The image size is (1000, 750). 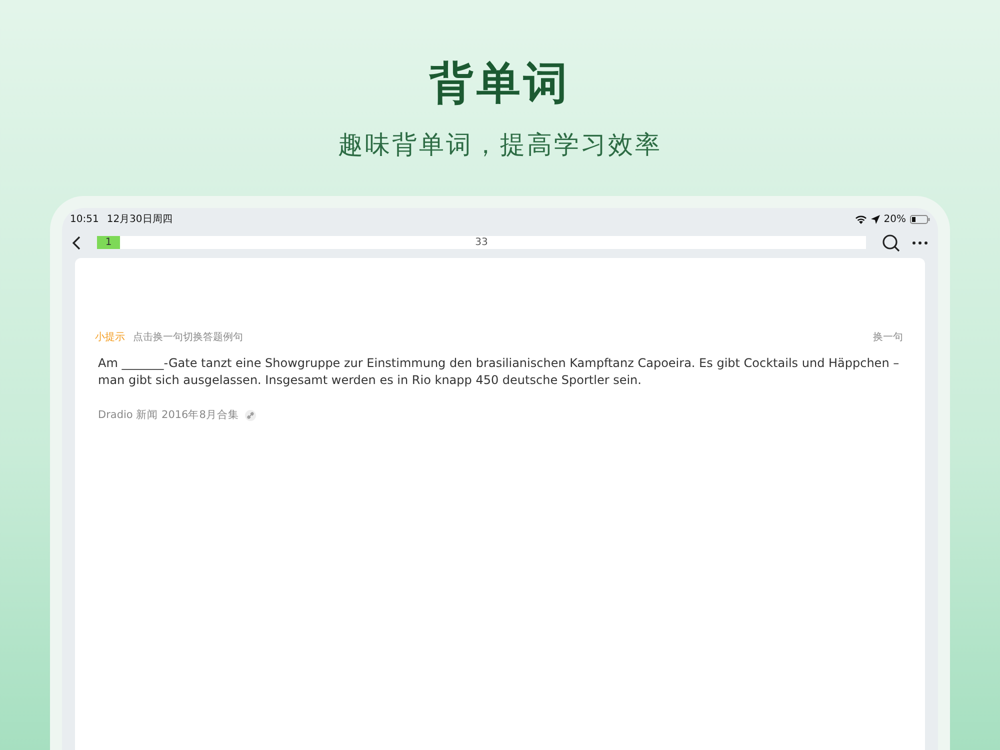 What do you see at coordinates (920, 219) in the screenshot?
I see `battery-icon` at bounding box center [920, 219].